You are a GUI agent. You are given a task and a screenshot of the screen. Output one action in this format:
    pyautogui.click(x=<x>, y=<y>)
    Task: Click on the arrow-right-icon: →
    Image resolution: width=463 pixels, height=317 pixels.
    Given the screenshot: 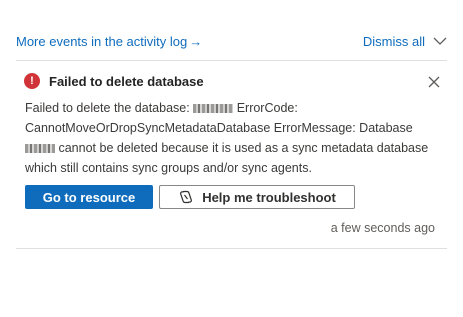 What is the action you would take?
    pyautogui.click(x=196, y=41)
    